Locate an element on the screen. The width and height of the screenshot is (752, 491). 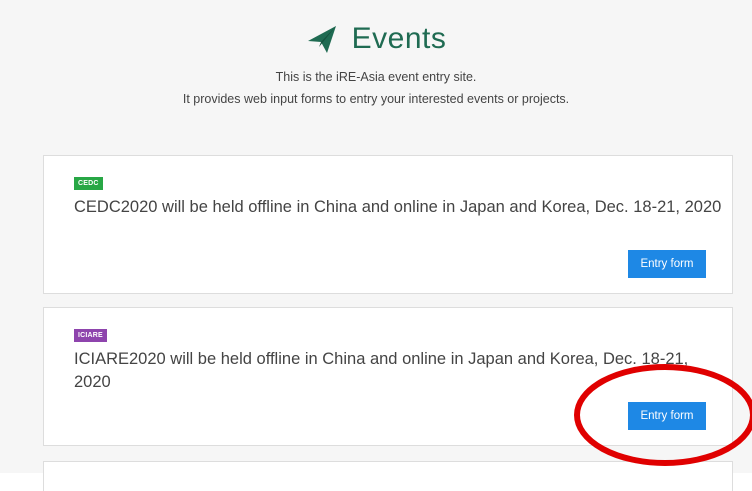
title-row: Events is located at coordinates (376, 39).